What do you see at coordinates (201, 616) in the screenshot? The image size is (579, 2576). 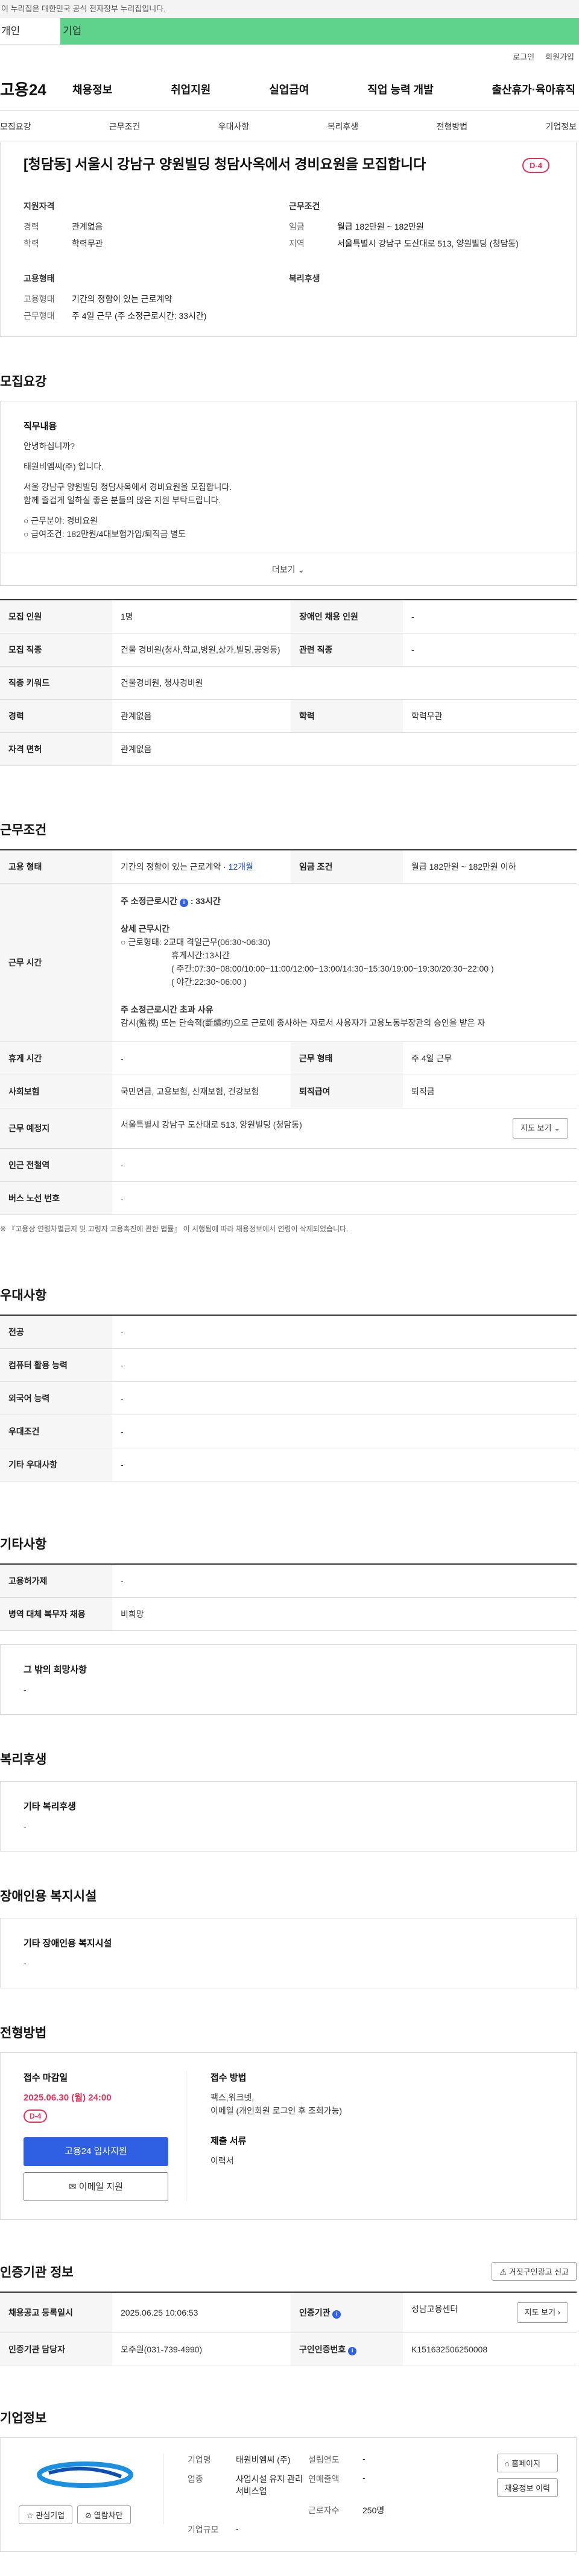 I see `cell-value: 1명` at bounding box center [201, 616].